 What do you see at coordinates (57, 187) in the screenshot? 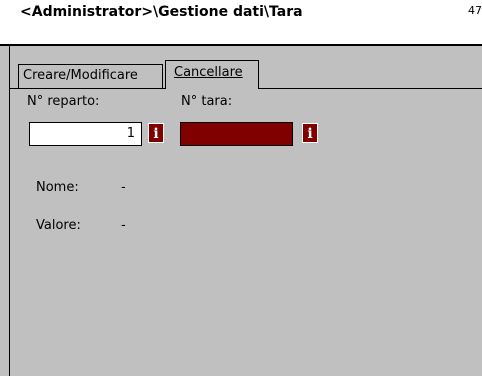
I see `name-label: Nome:` at bounding box center [57, 187].